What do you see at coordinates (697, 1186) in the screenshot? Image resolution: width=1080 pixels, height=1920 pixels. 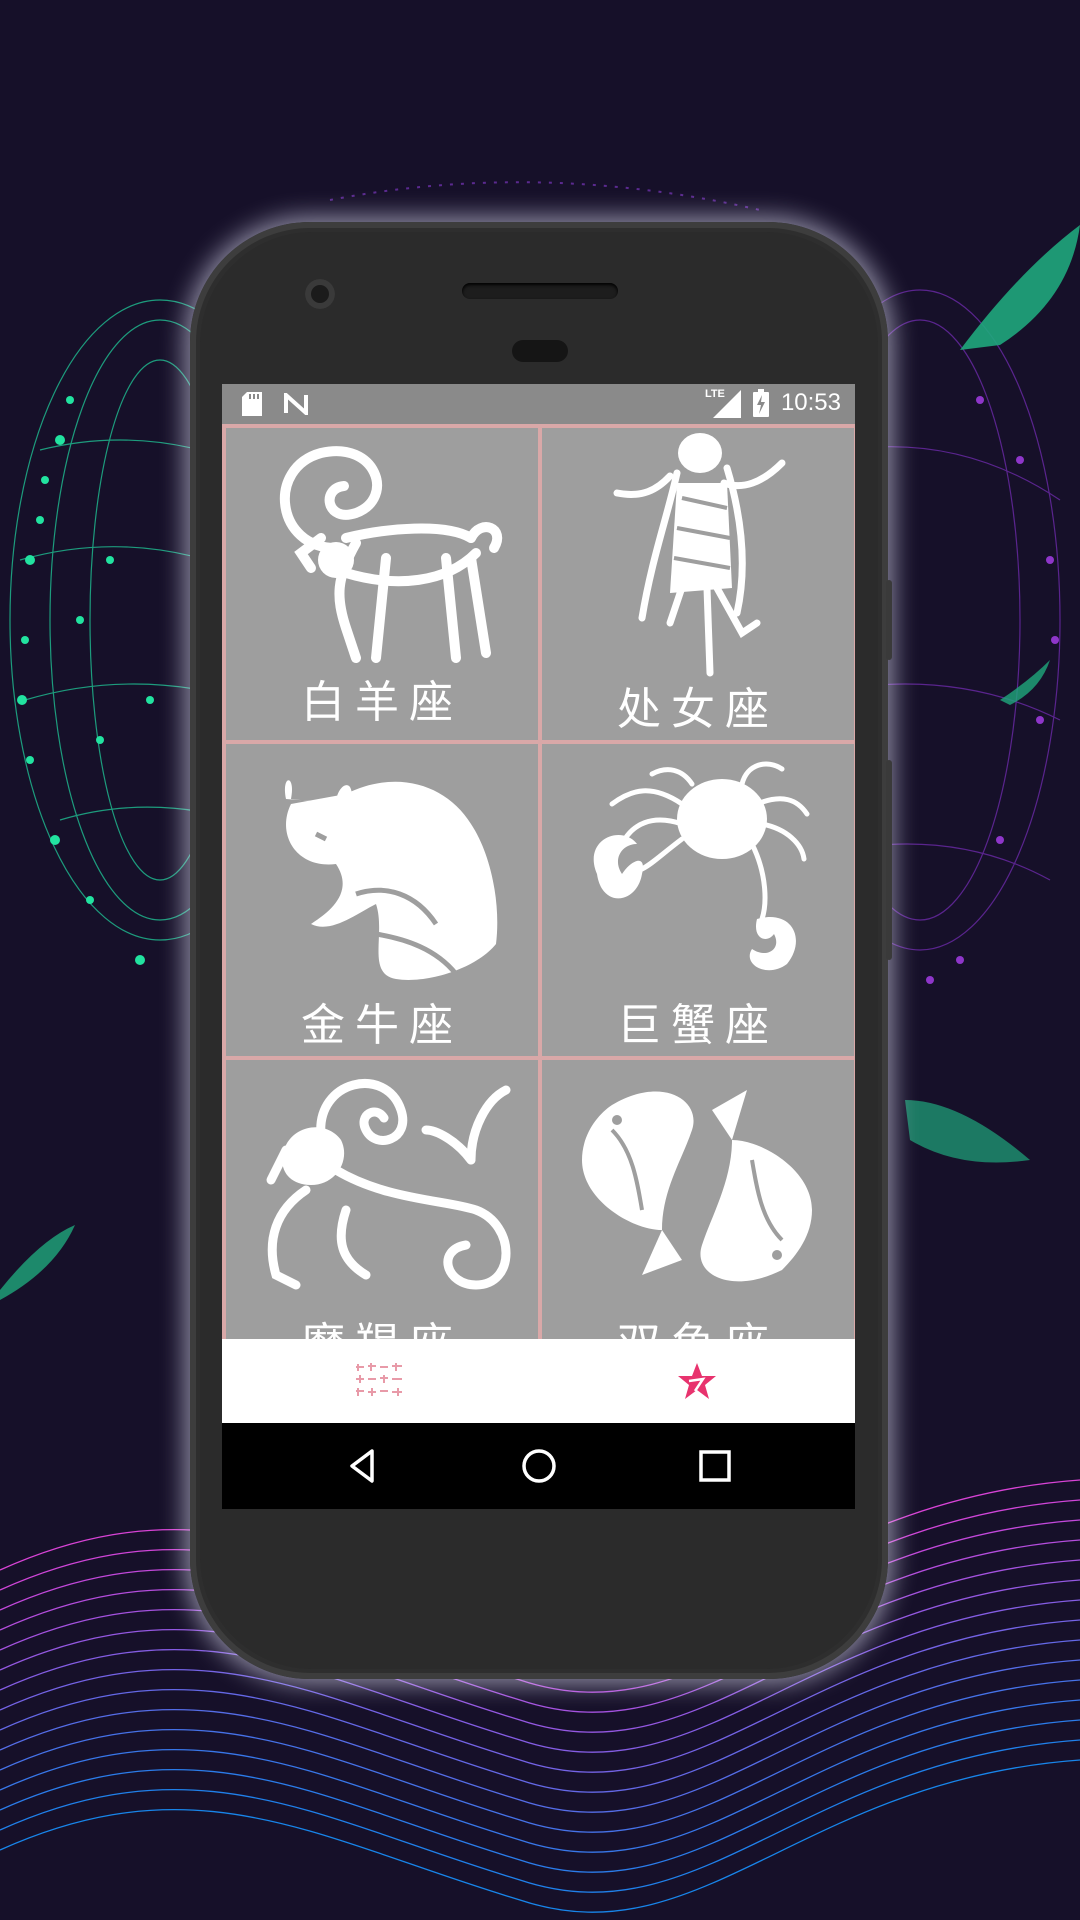 I see `pisces-fish-icon` at bounding box center [697, 1186].